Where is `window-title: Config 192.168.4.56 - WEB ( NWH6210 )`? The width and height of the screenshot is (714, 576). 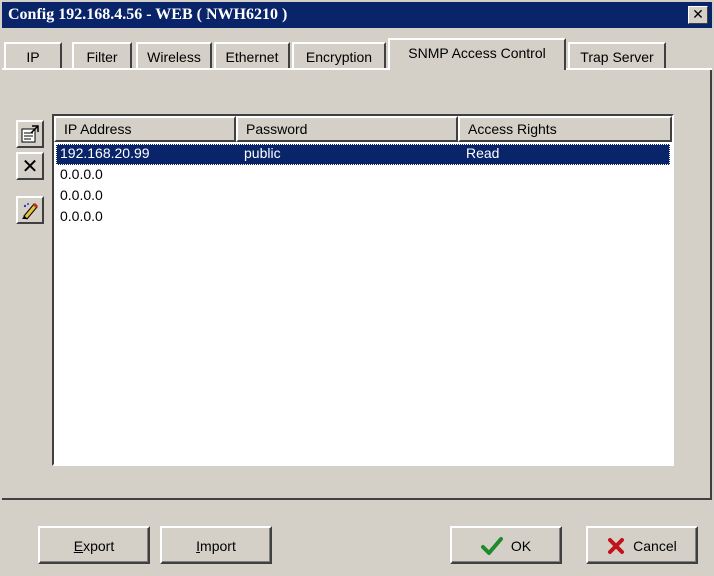
window-title: Config 192.168.4.56 - WEB ( NWH6210 ) is located at coordinates (148, 14).